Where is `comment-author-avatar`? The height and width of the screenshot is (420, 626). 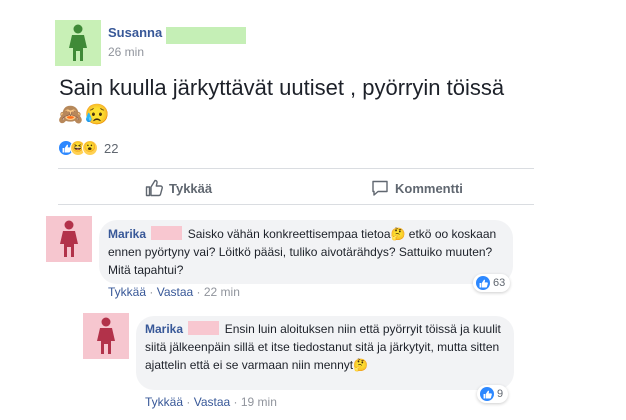 comment-author-avatar is located at coordinates (69, 239).